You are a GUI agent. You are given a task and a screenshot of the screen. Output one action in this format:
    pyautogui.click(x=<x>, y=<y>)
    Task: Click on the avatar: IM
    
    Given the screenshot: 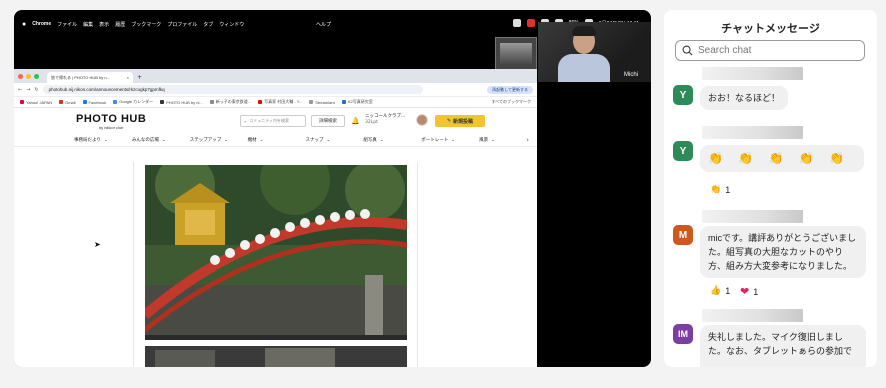 What is the action you would take?
    pyautogui.click(x=683, y=334)
    